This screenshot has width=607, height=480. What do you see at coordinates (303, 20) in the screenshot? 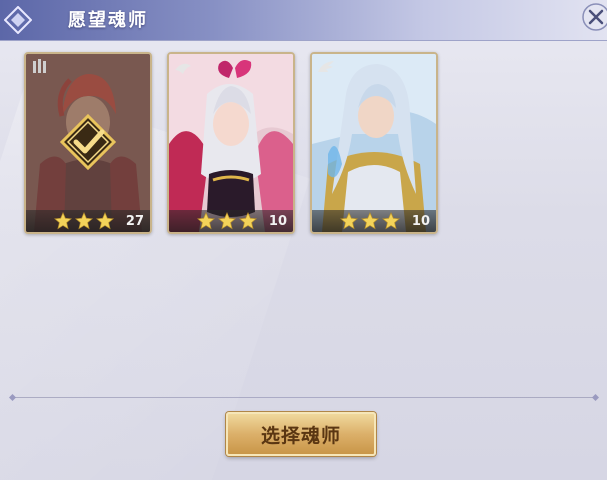
I see `panel-header: 愿望魂师` at bounding box center [303, 20].